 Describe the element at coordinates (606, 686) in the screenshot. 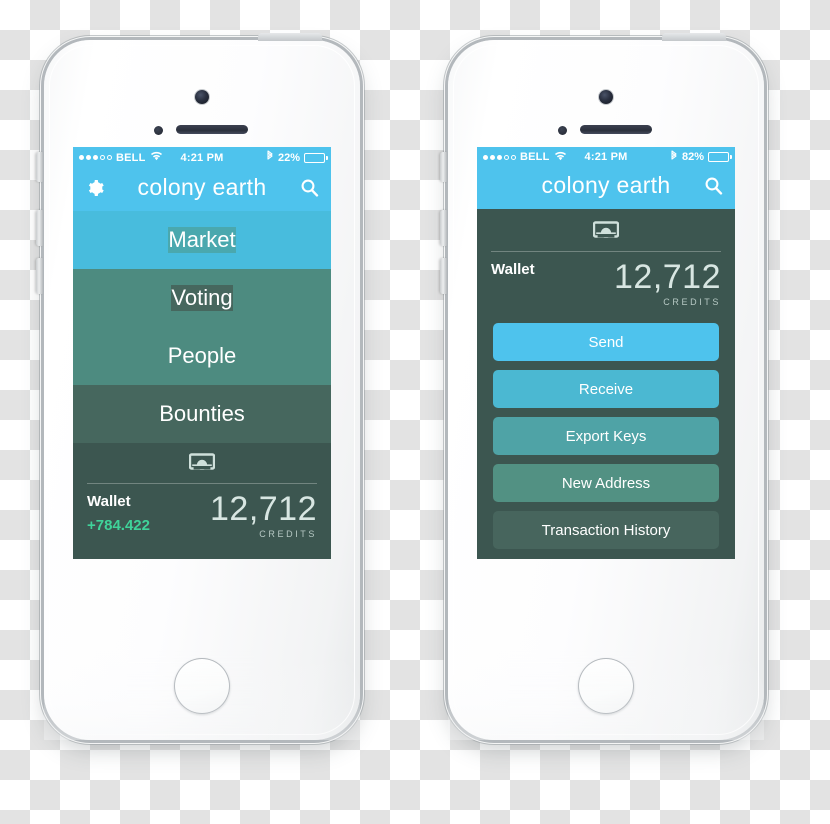

I see `home-button-right` at that location.